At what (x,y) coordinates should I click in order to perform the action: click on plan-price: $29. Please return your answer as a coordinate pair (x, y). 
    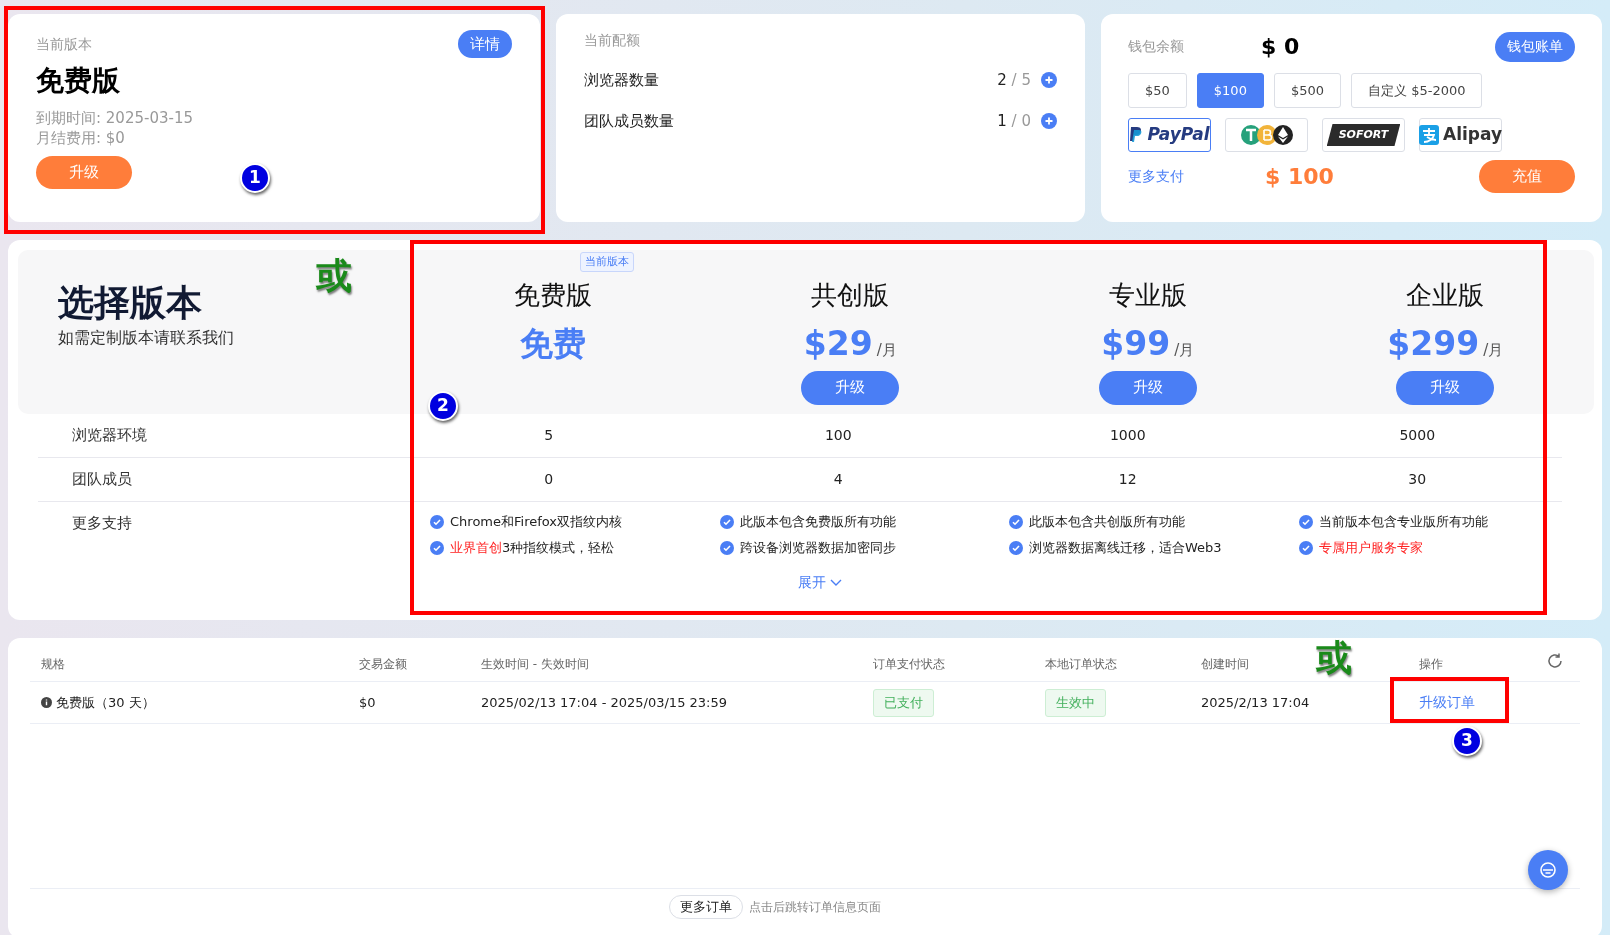
    Looking at the image, I should click on (838, 344).